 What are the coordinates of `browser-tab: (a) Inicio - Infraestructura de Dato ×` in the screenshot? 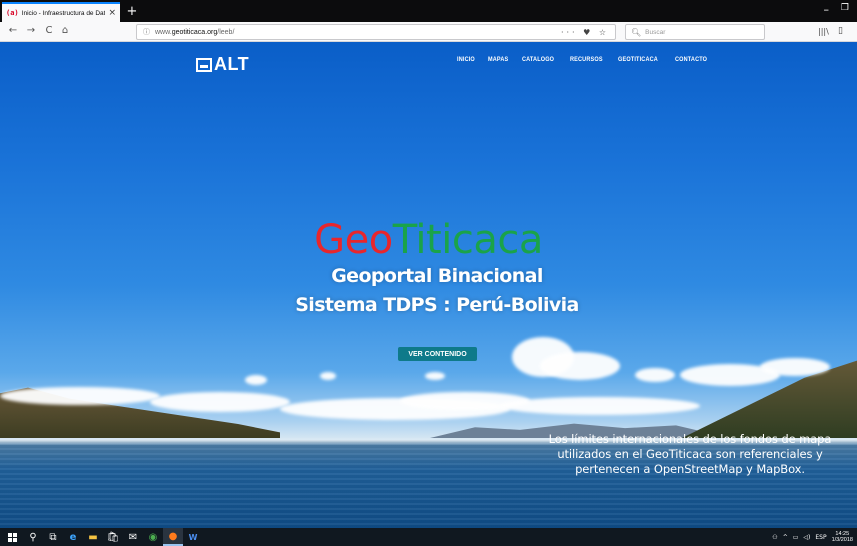 It's located at (61, 12).